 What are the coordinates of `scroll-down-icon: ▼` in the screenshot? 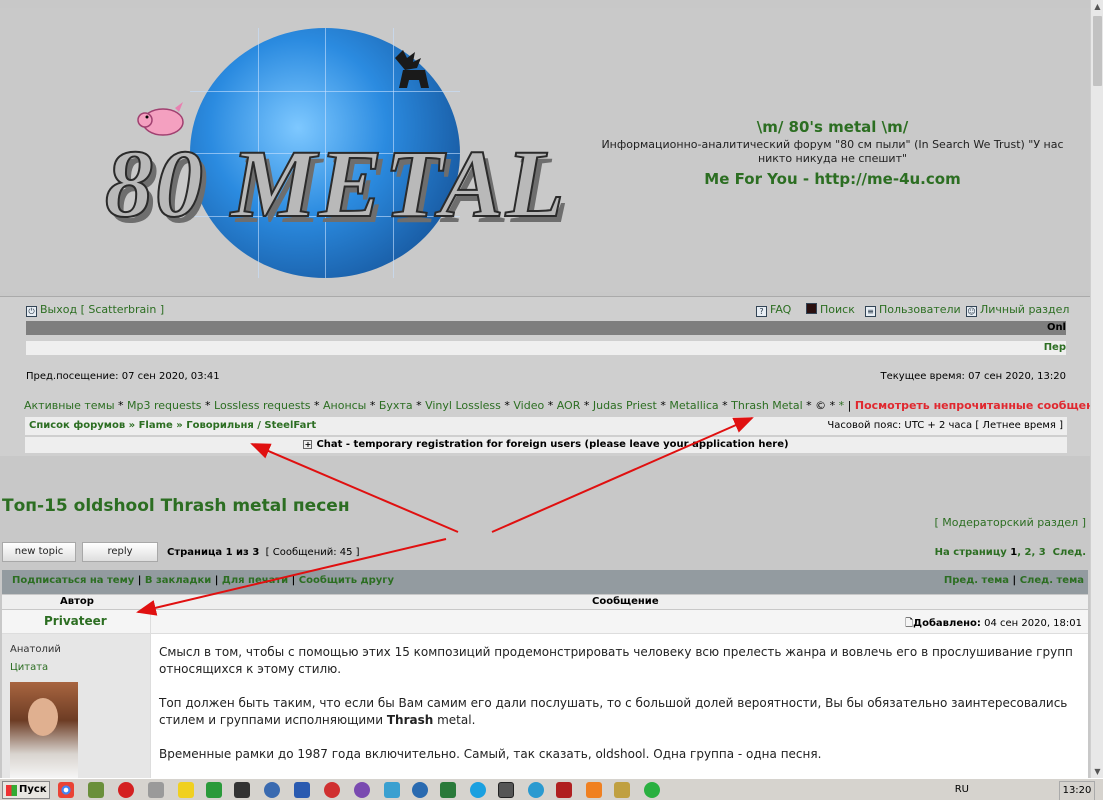 It's located at (1097, 771).